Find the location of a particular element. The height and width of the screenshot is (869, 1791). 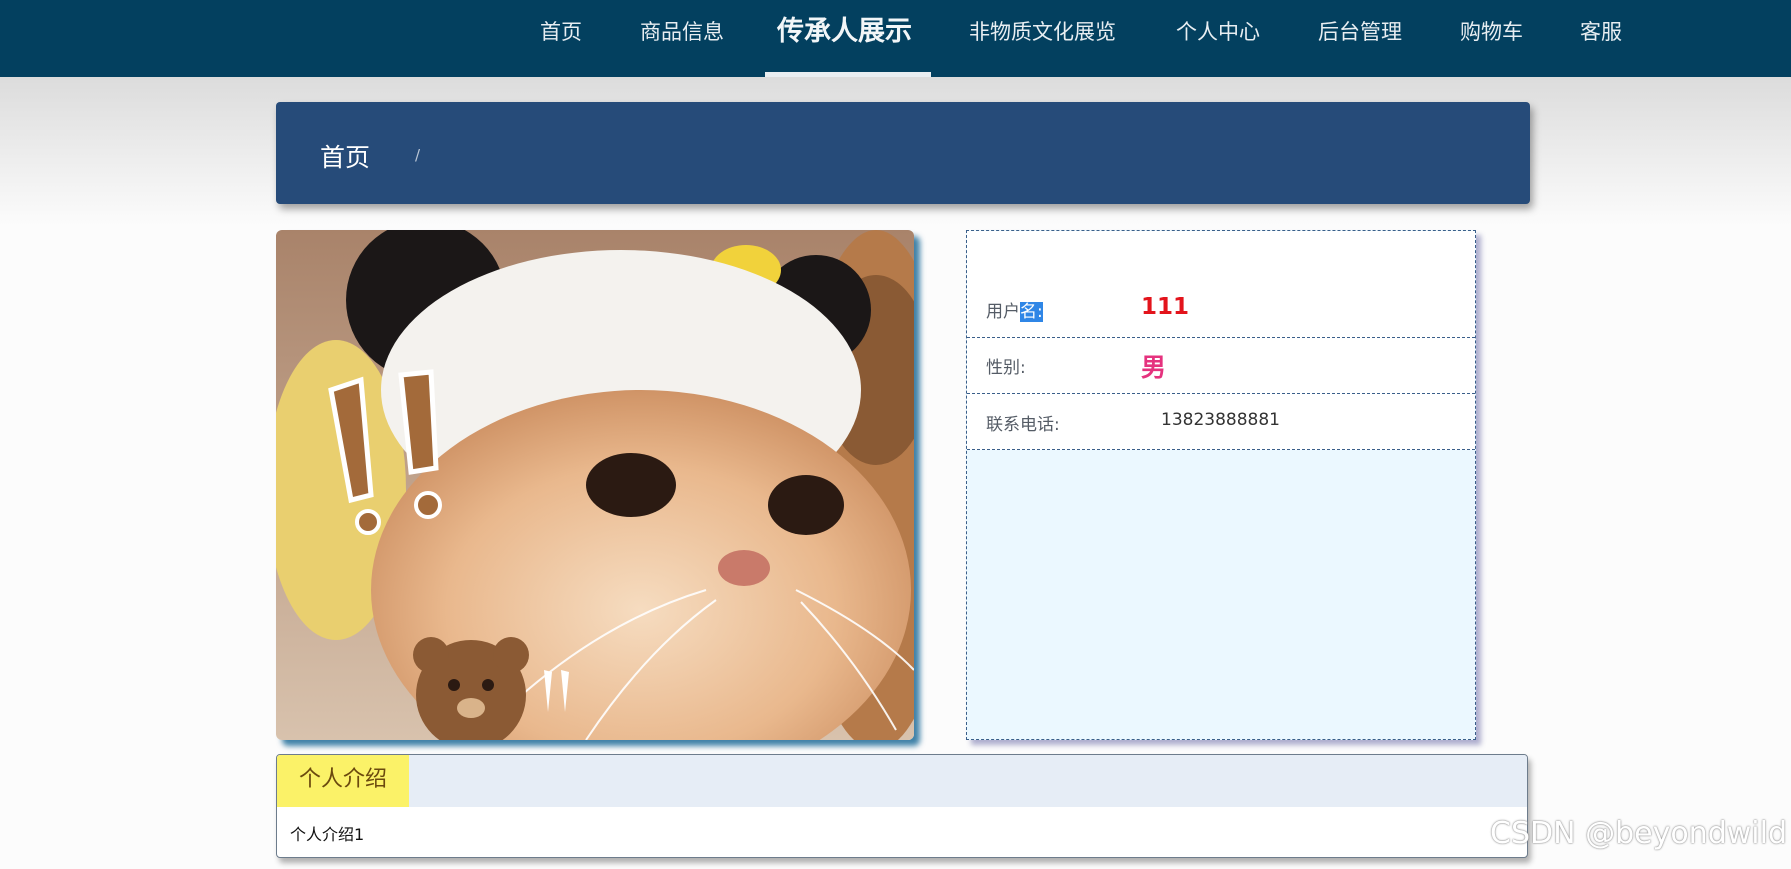

nav-admin: 后台管理 is located at coordinates (1360, 38).